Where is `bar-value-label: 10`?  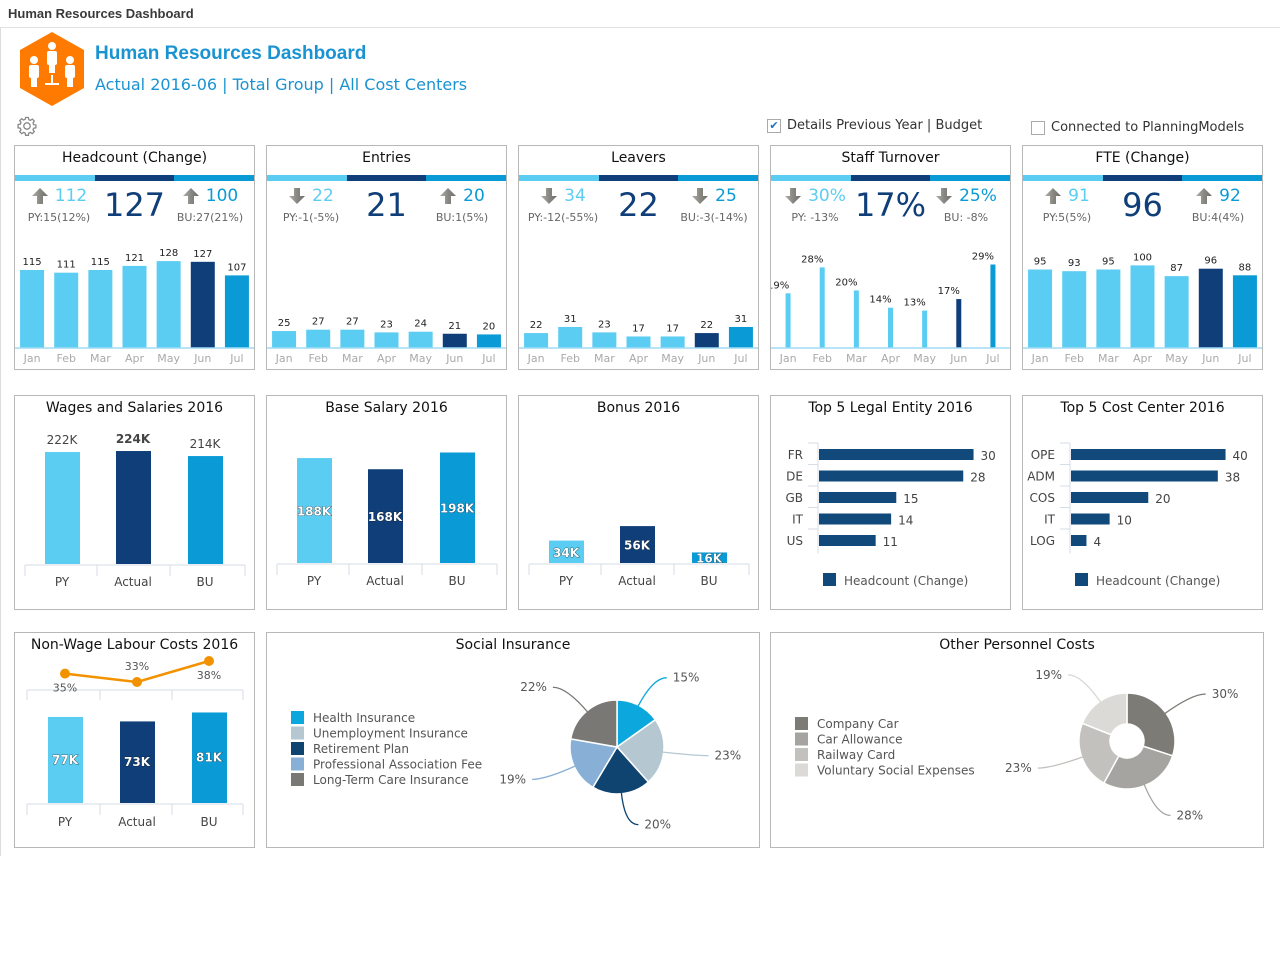
bar-value-label: 10 is located at coordinates (1124, 521).